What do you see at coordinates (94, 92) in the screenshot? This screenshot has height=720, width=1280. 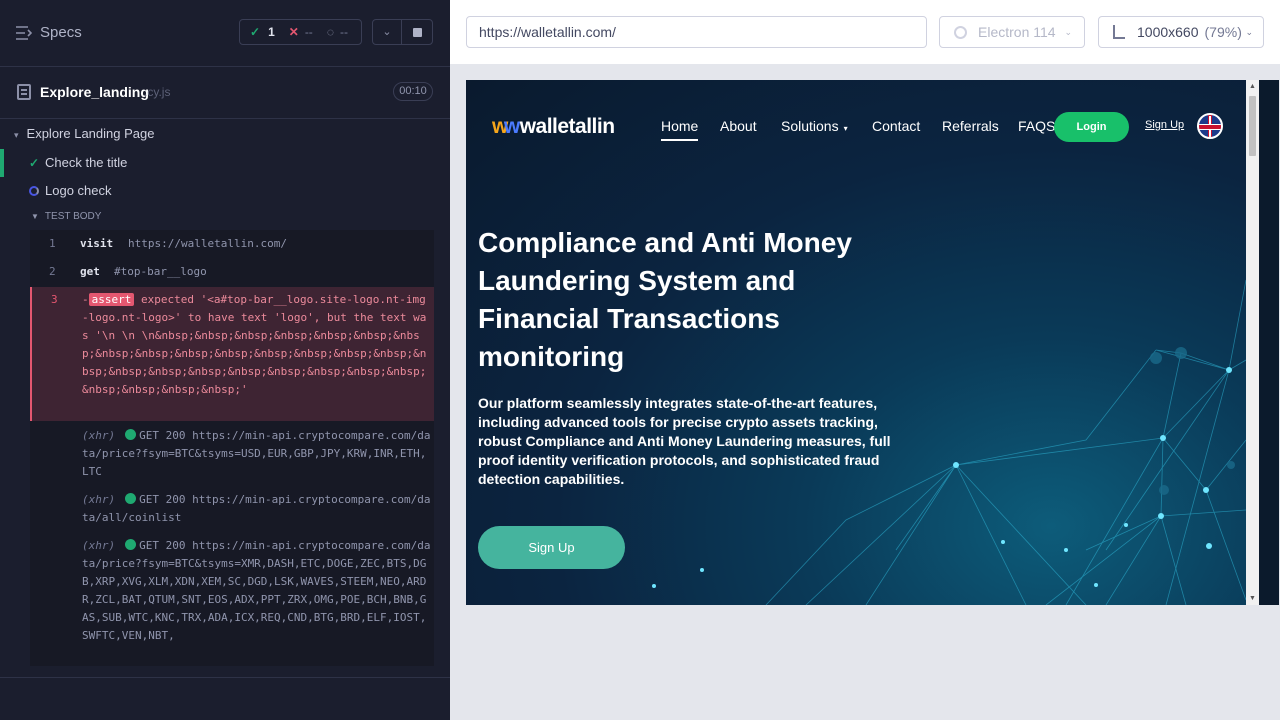 I see `spec-file-name: Explore_landing` at bounding box center [94, 92].